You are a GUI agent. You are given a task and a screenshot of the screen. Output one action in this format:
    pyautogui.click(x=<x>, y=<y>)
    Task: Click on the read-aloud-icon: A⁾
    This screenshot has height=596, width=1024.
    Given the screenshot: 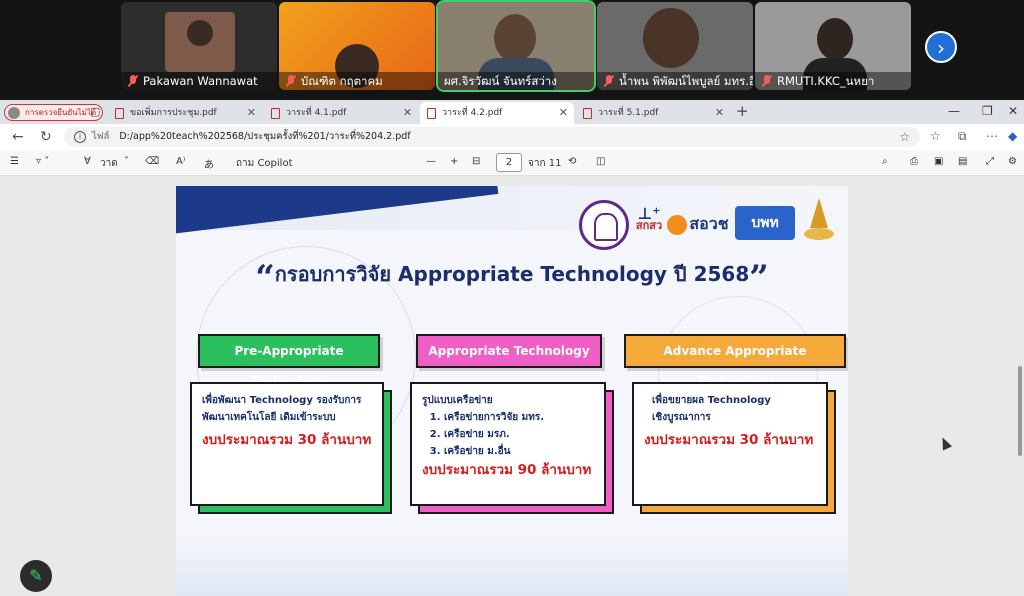 What is the action you would take?
    pyautogui.click(x=180, y=161)
    